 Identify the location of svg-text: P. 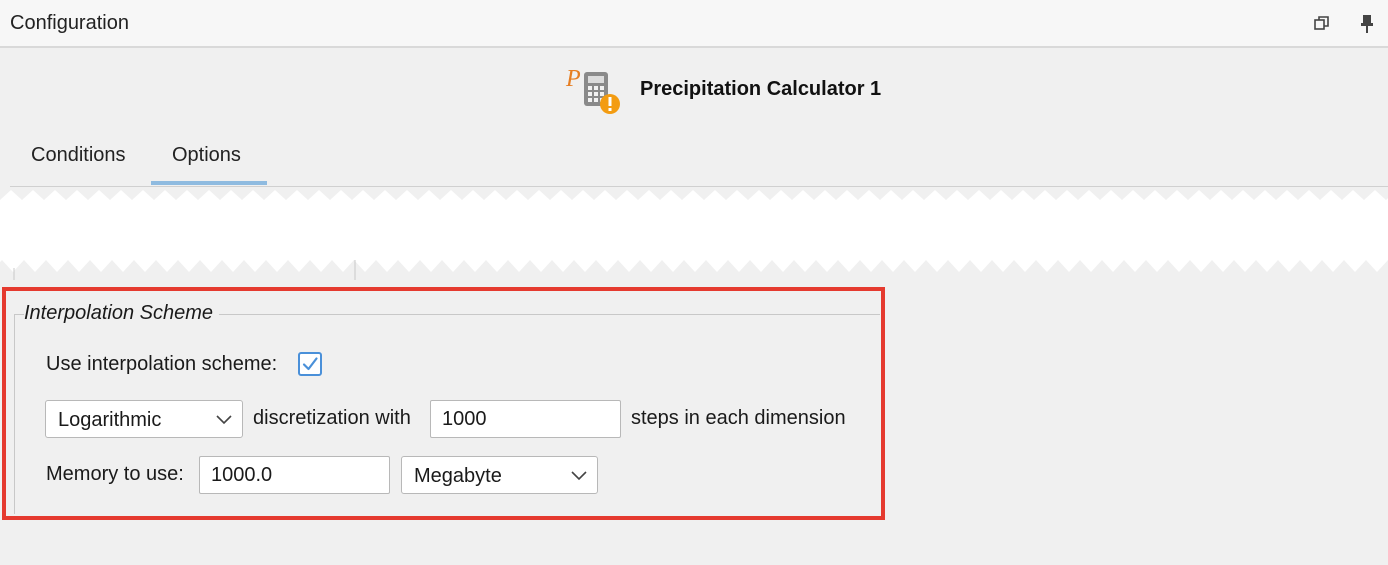
(573, 79).